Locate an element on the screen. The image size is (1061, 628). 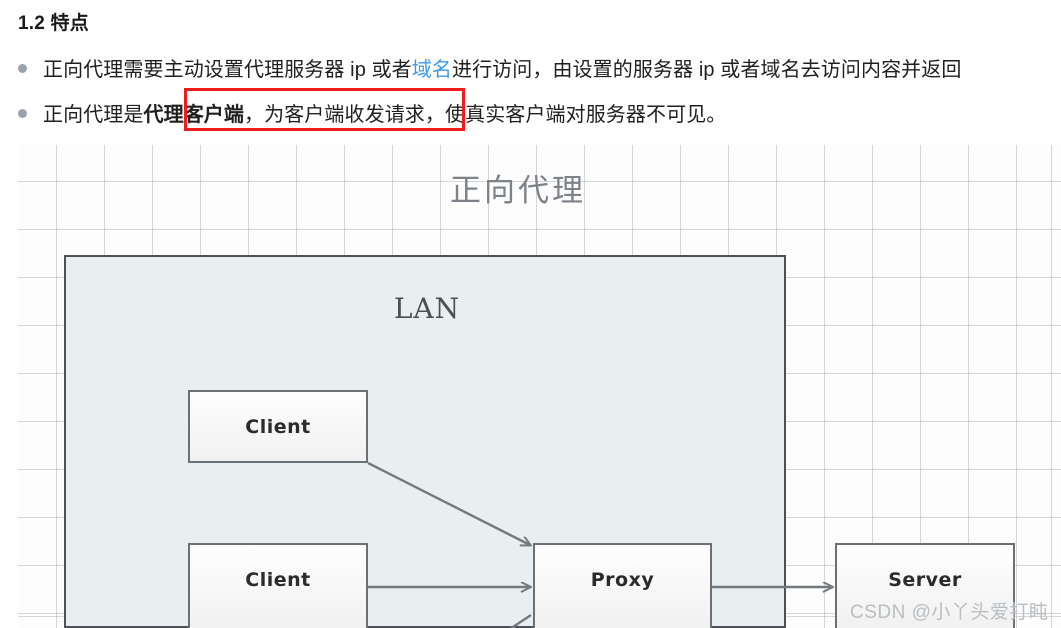
node-client-2-label: Client is located at coordinates (278, 580).